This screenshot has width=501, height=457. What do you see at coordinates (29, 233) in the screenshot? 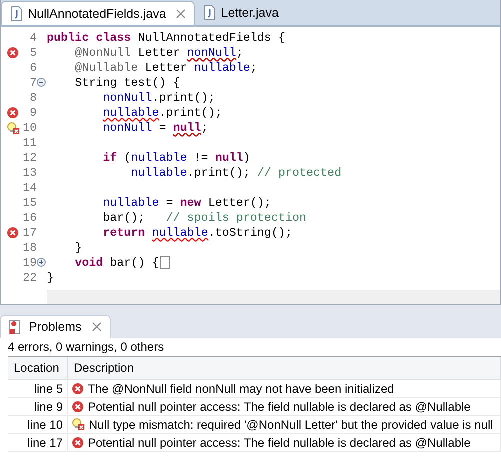
I see `line-number: 17` at bounding box center [29, 233].